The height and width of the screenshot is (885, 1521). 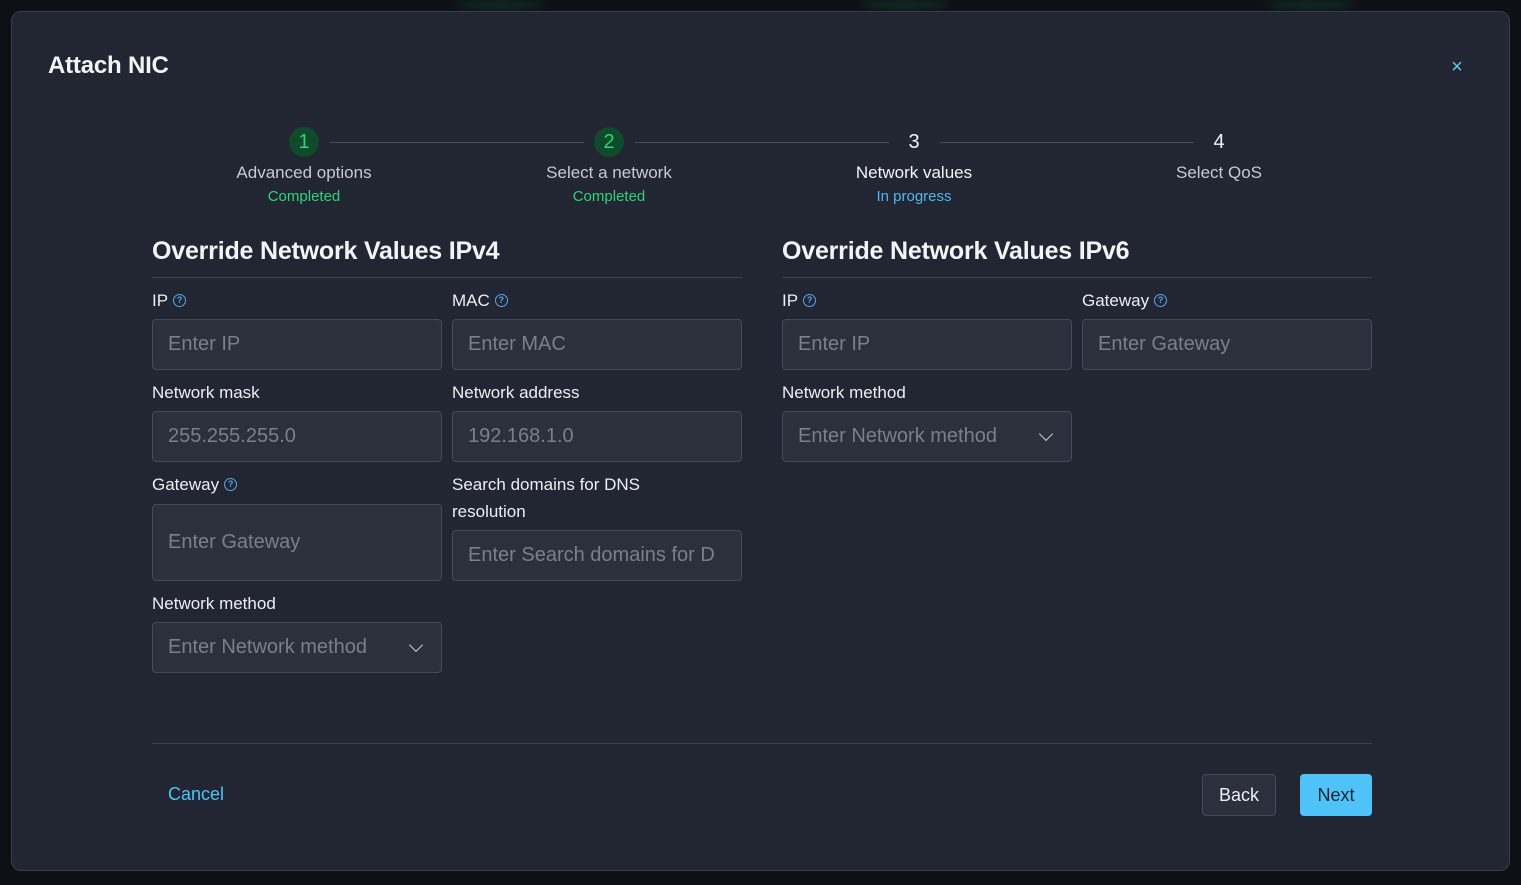 I want to click on ipv4-method-select: Enter Network method, so click(x=297, y=647).